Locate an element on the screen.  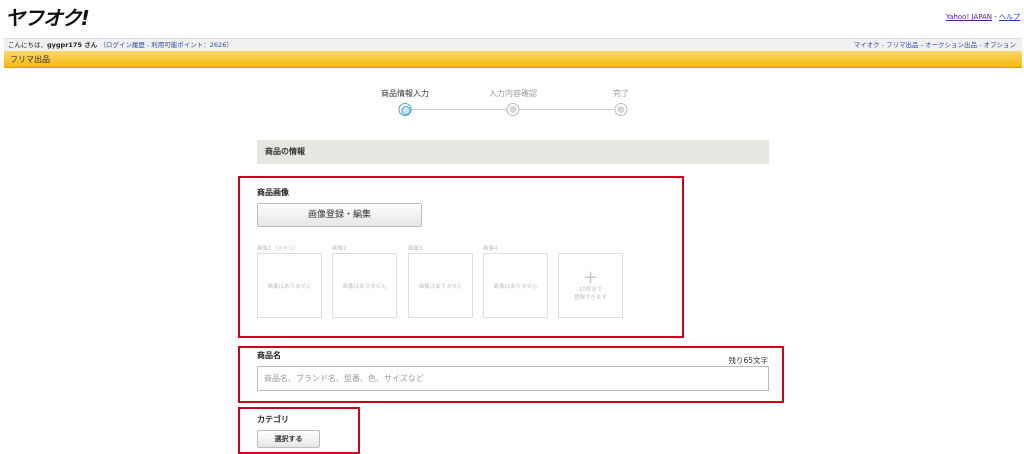
images-label: 商品画像 is located at coordinates (273, 192).